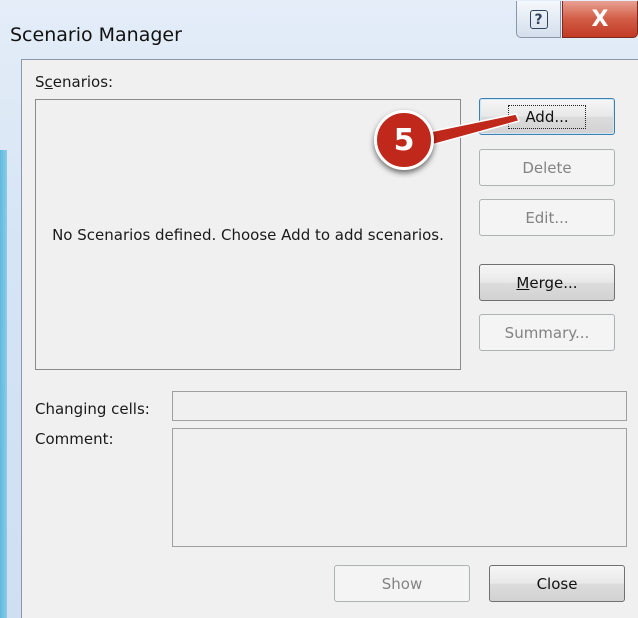 The image size is (638, 618). I want to click on callout-pointer, so click(471, 130).